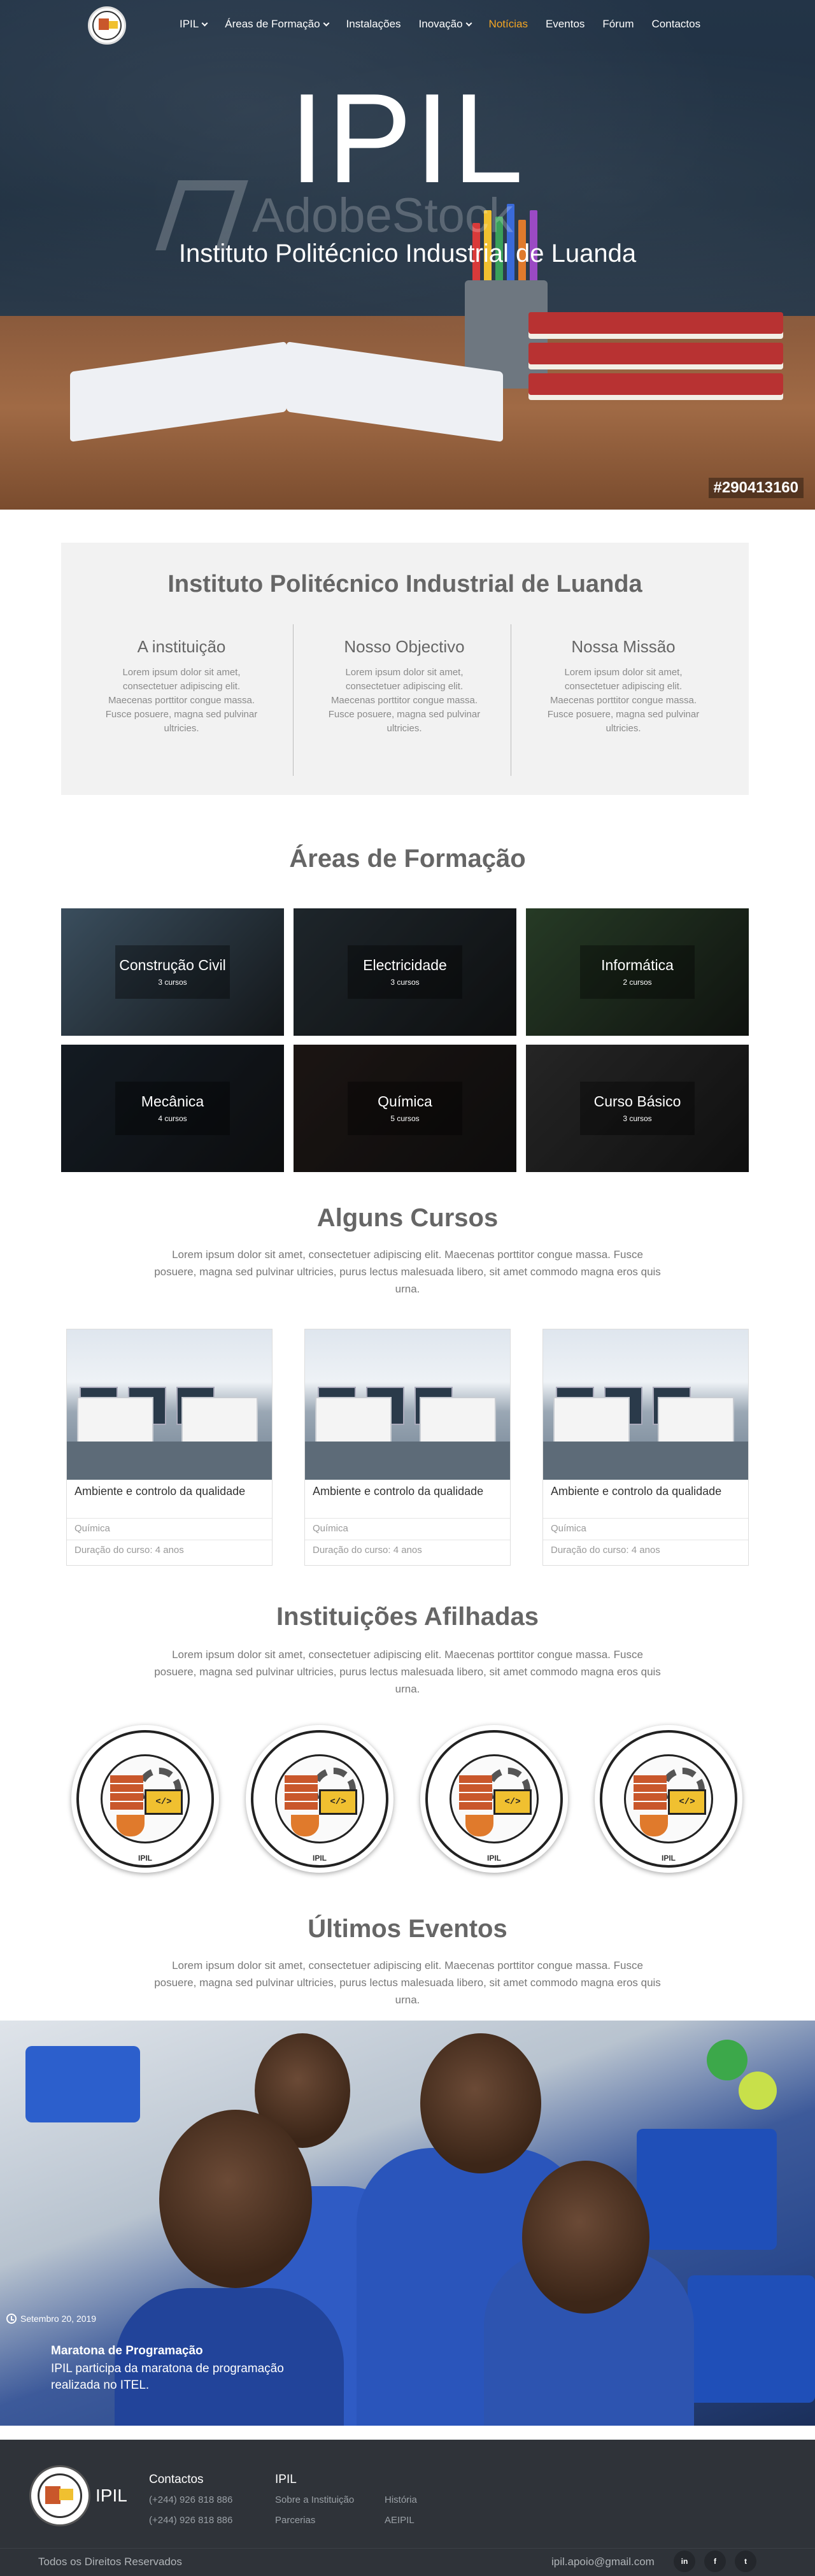 This screenshot has height=2576, width=815. Describe the element at coordinates (746, 2562) in the screenshot. I see `twitter-icon: t` at that location.